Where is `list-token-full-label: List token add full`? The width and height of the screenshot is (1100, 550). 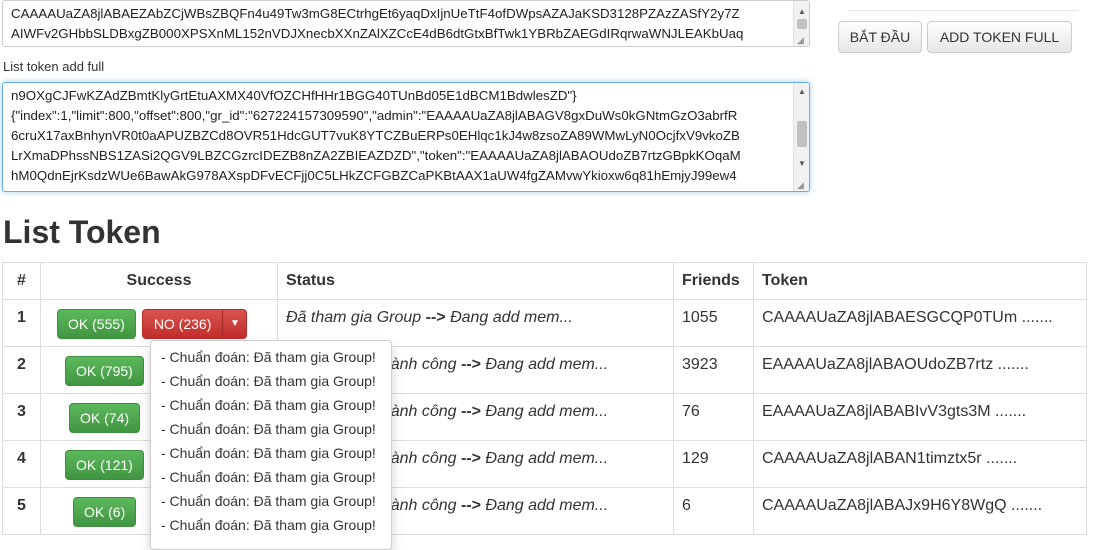 list-token-full-label: List token add full is located at coordinates (54, 66).